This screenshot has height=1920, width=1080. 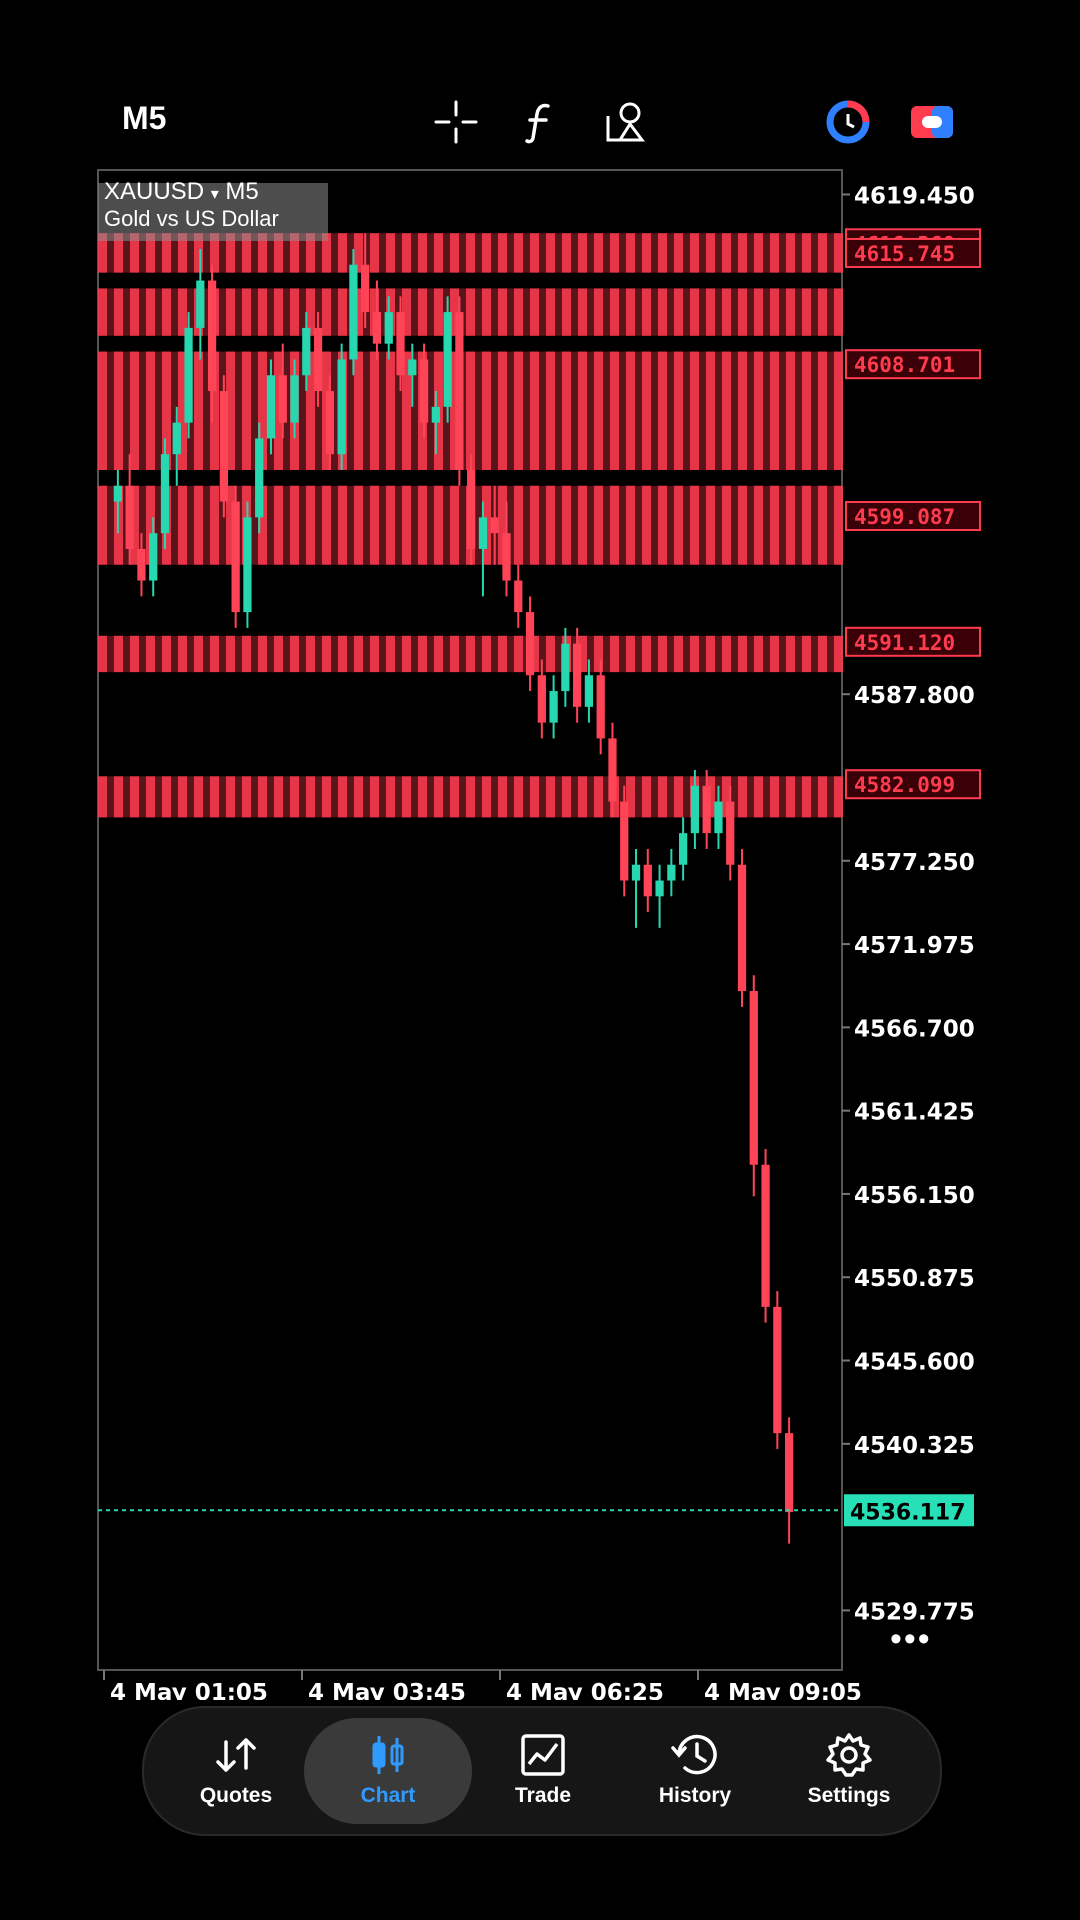 I want to click on nav-quotes: Quotes, so click(x=236, y=1771).